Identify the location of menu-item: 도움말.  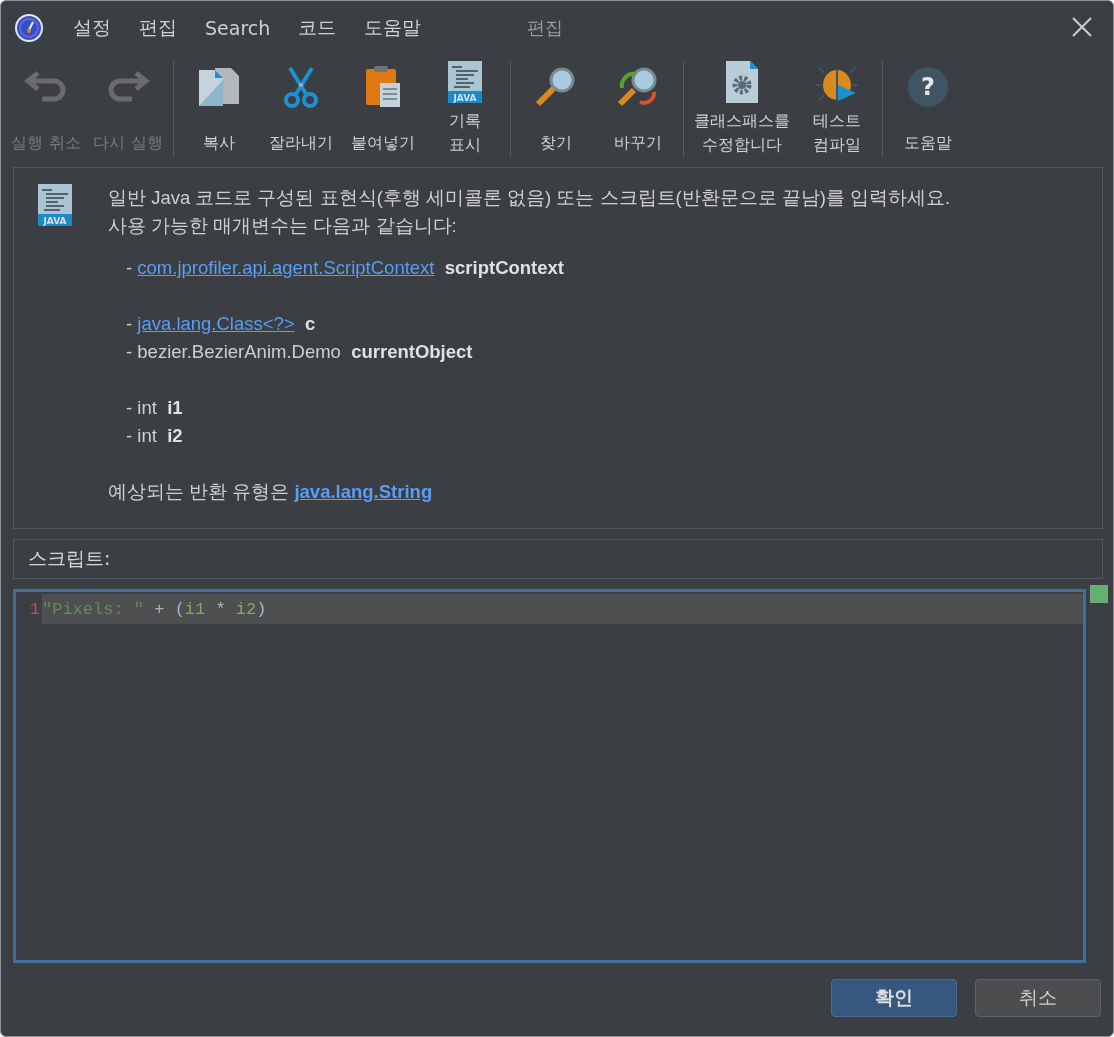
(393, 28).